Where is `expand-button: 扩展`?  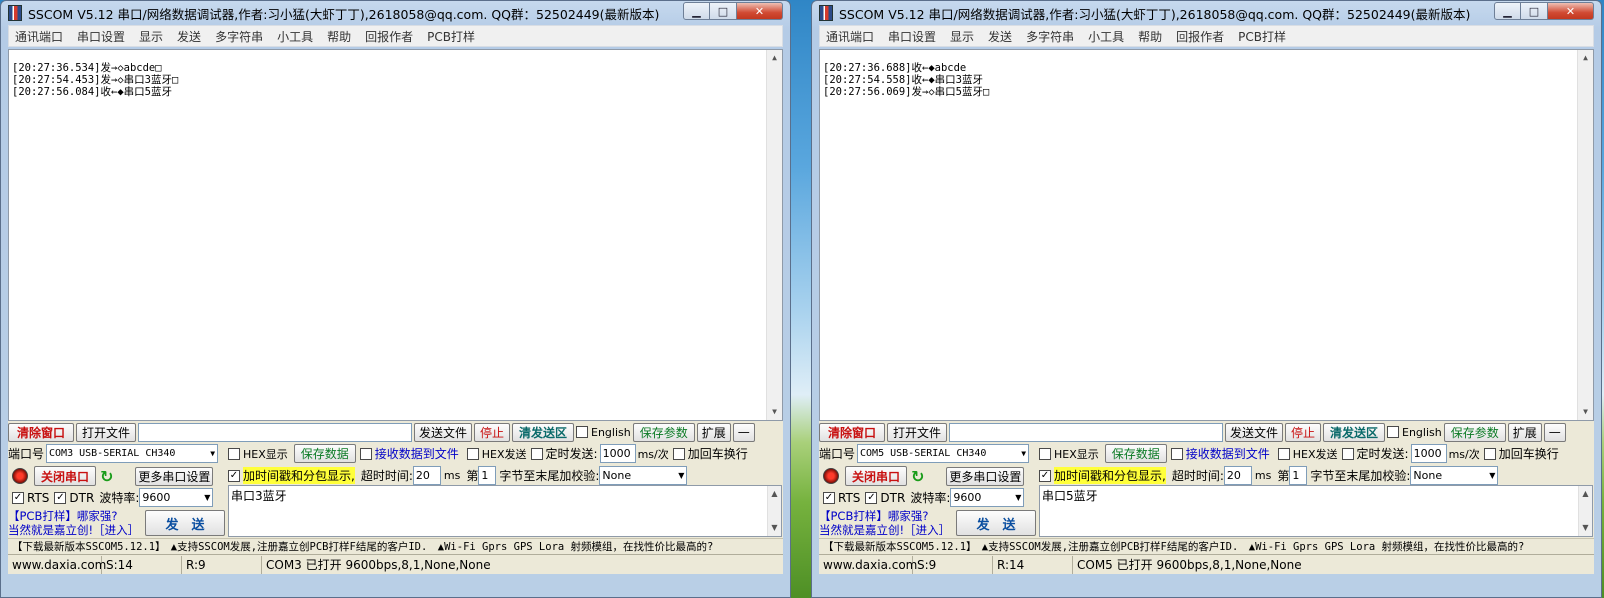 expand-button: 扩展 is located at coordinates (1524, 432).